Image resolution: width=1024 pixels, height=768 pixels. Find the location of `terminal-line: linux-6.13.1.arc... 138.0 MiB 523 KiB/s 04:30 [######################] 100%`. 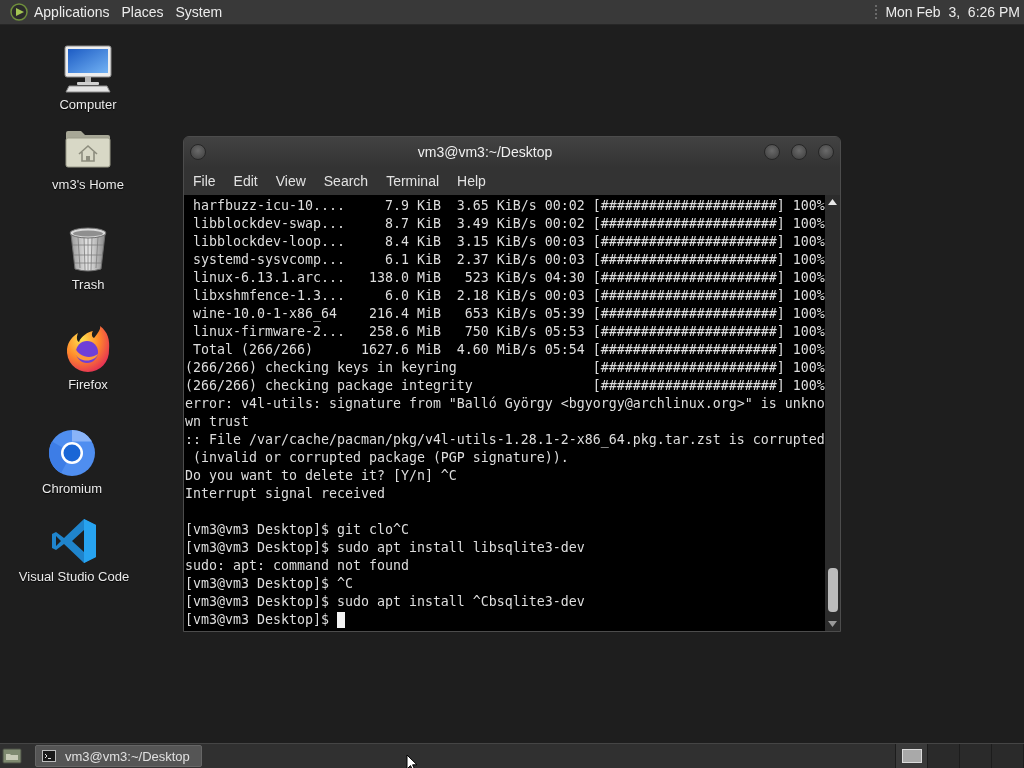

terminal-line: linux-6.13.1.arc... 138.0 MiB 523 KiB/s 04:30 [######################] 100% is located at coordinates (508, 277).